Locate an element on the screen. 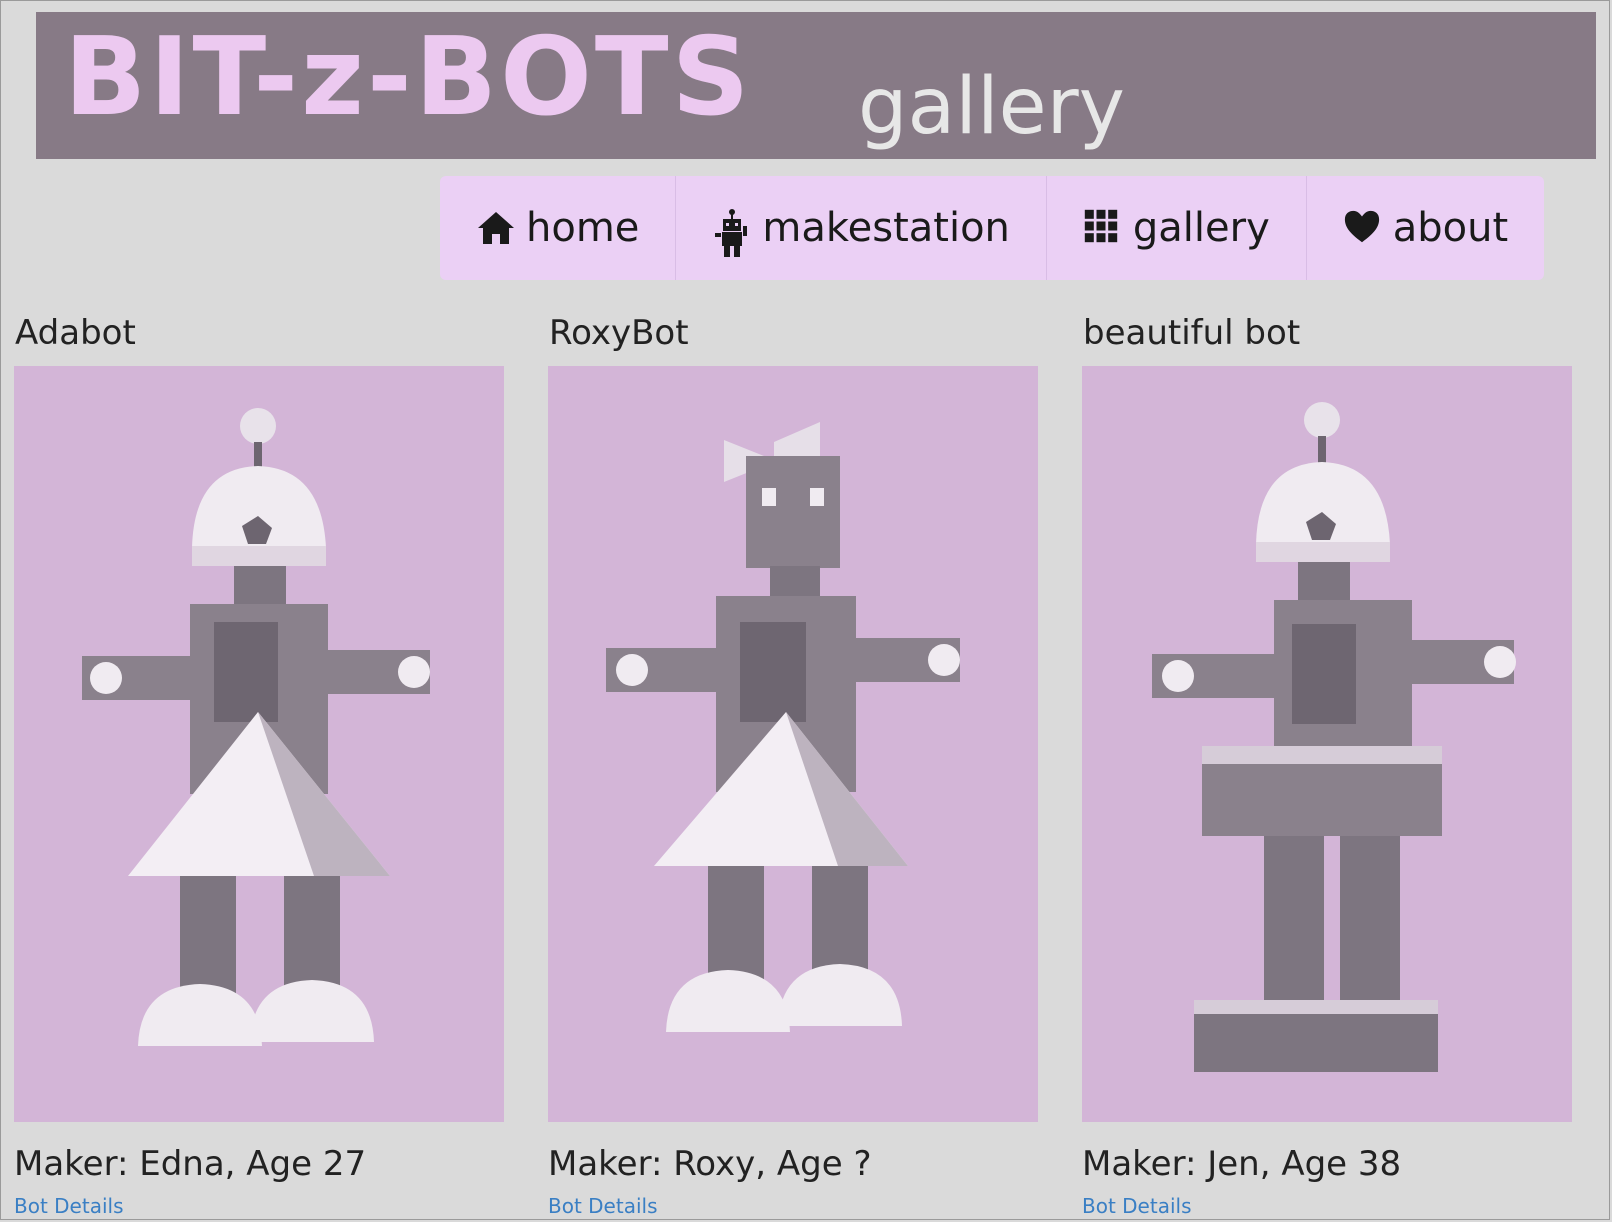 The width and height of the screenshot is (1612, 1222). nav-item-home: home is located at coordinates (558, 228).